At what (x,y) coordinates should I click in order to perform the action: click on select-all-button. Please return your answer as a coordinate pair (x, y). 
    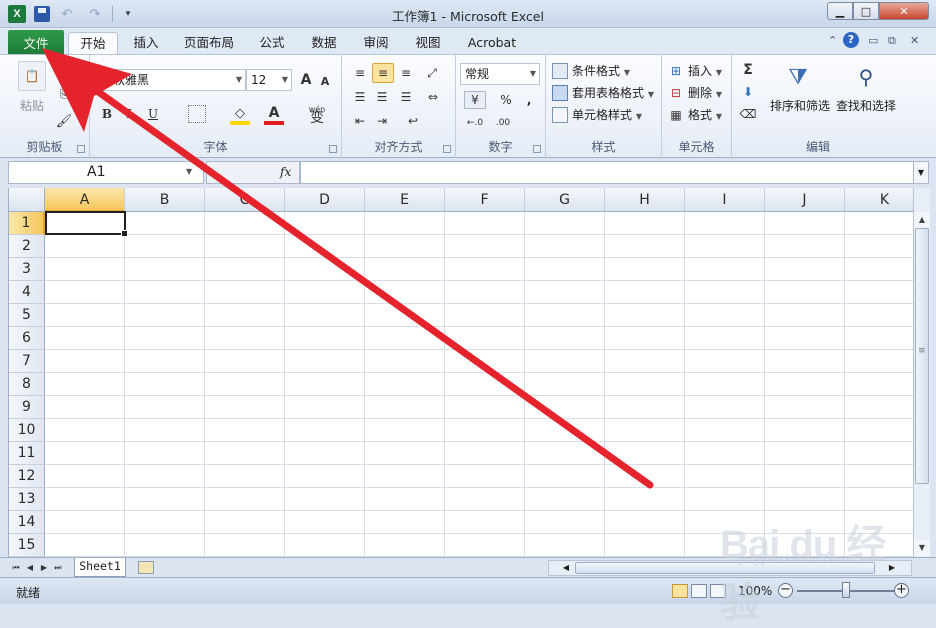
    Looking at the image, I should click on (27, 200).